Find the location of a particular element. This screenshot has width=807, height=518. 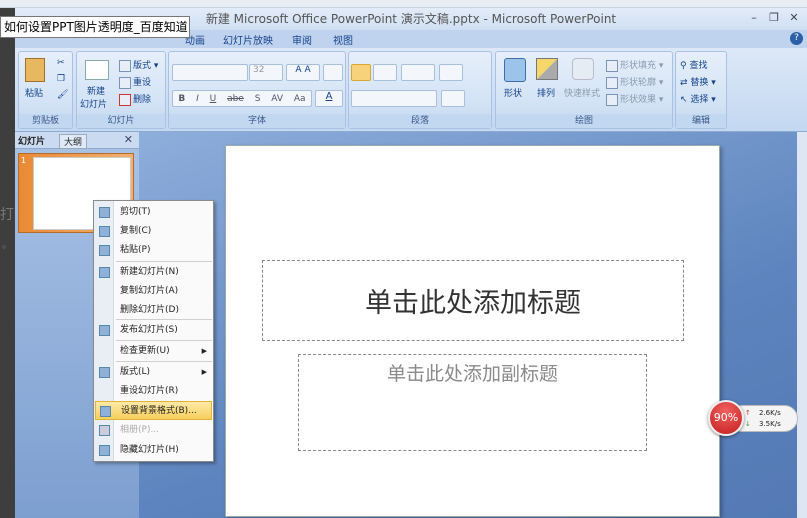

select-button: ↖ 选择 ▾ is located at coordinates (698, 98).